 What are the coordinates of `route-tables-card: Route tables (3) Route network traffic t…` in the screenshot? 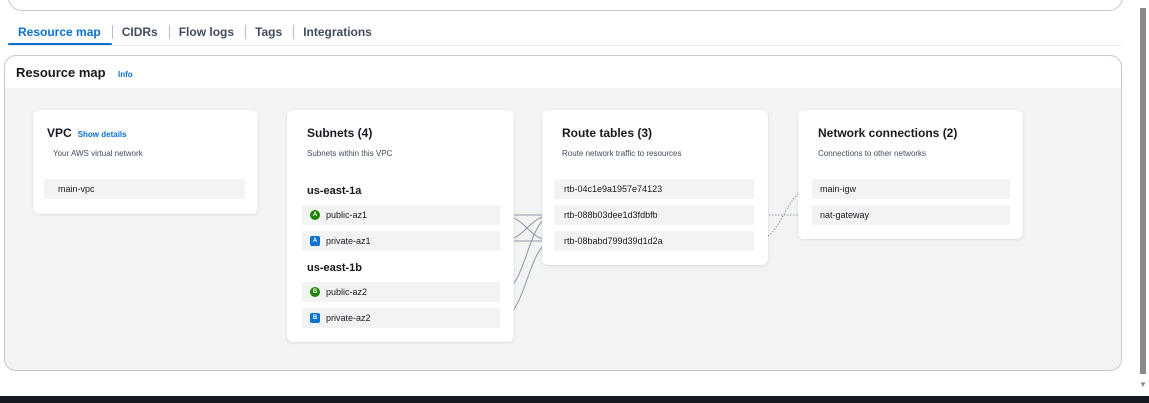 It's located at (655, 187).